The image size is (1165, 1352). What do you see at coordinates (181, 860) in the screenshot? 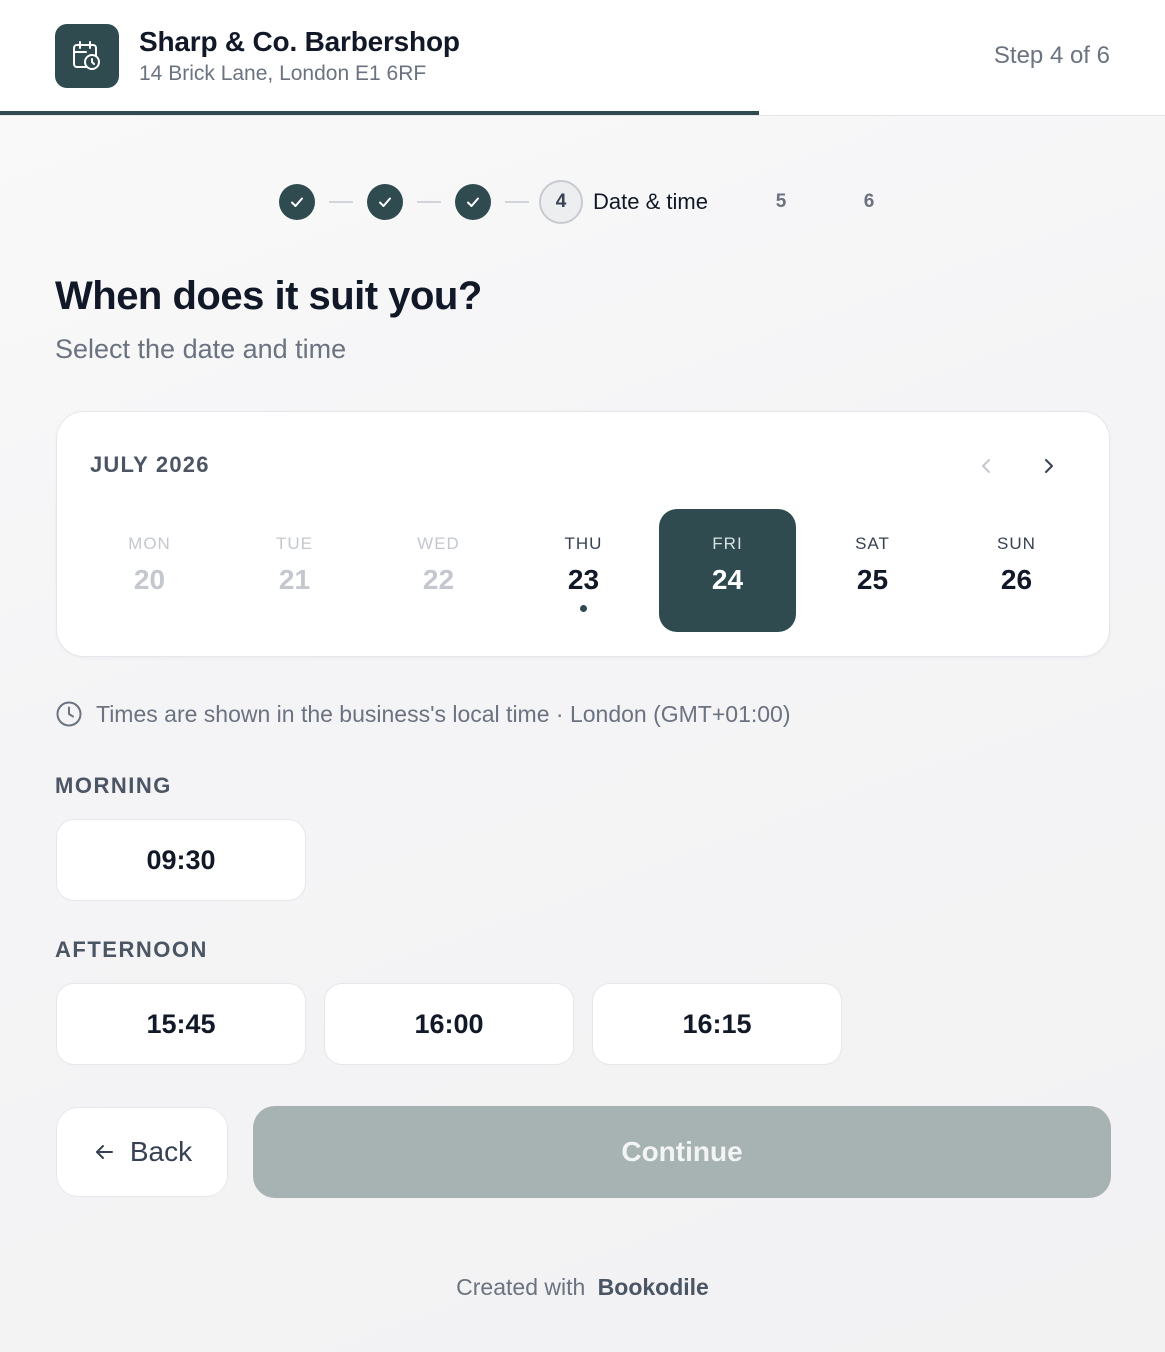
I see `time-slot: 09:30` at bounding box center [181, 860].